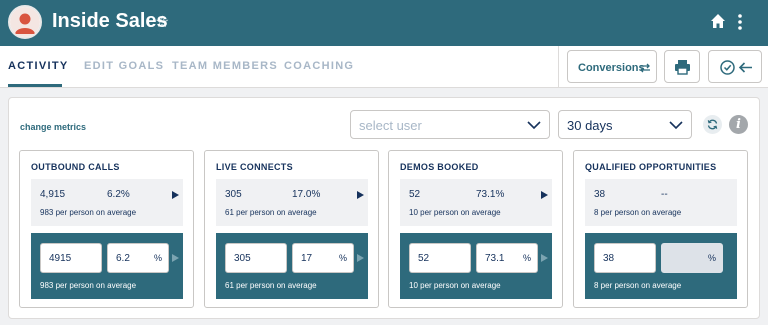  What do you see at coordinates (256, 258) in the screenshot?
I see `goal-value-input: 305` at bounding box center [256, 258].